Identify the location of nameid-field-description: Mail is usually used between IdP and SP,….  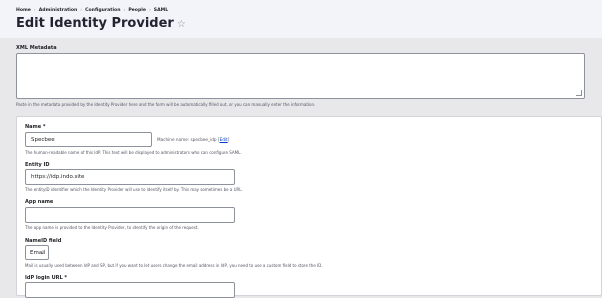
(174, 265).